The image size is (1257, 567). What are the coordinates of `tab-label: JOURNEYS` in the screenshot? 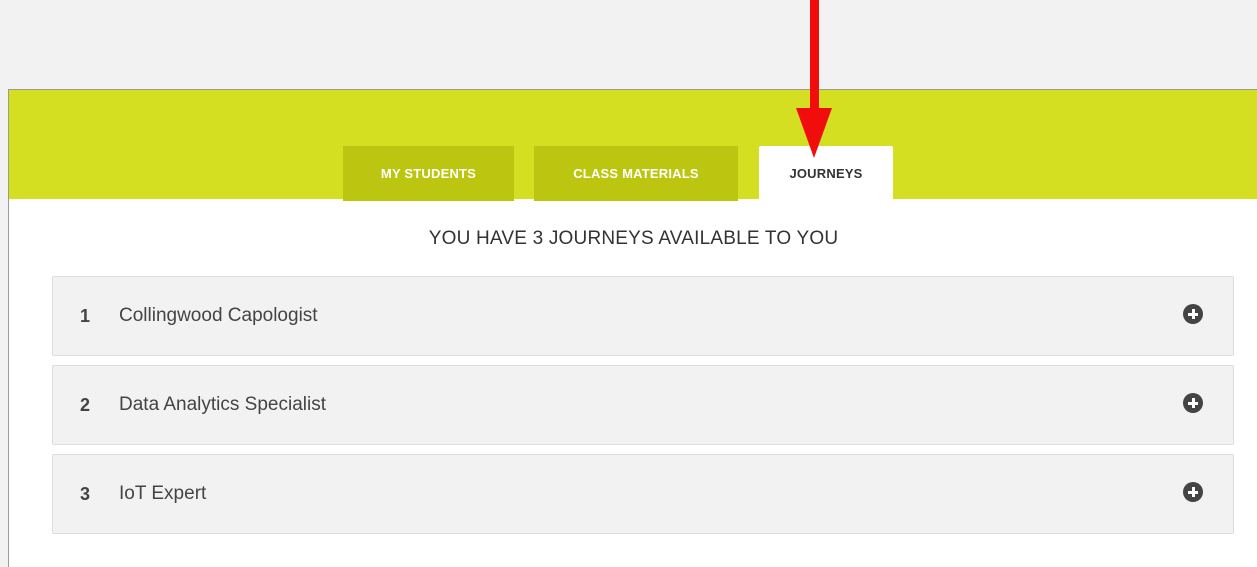 It's located at (826, 173).